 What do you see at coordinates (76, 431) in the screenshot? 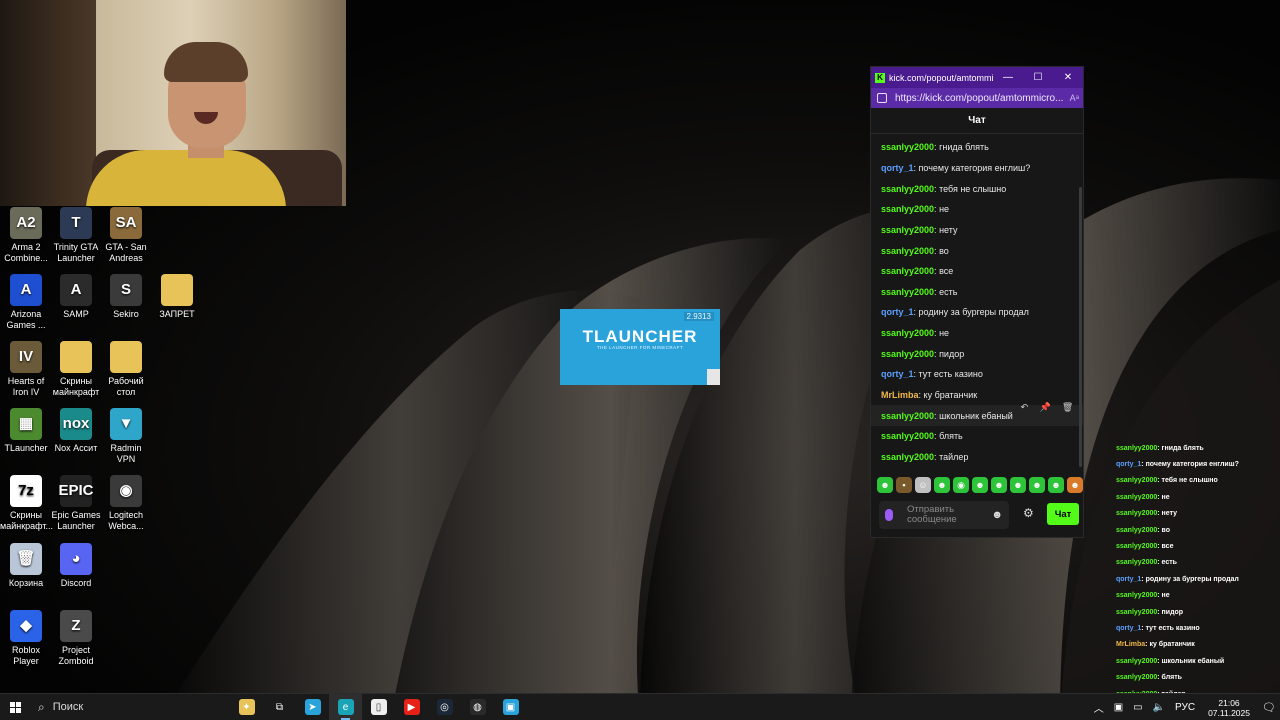
I see `desktop-icon: nox Nox Ассит` at bounding box center [76, 431].